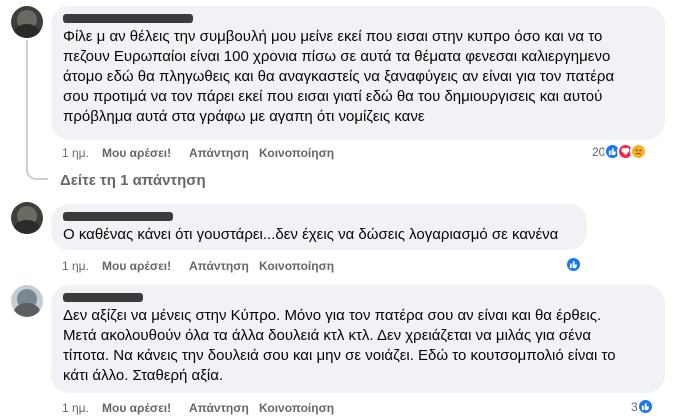  What do you see at coordinates (620, 151) in the screenshot?
I see `reaction-summary: 20` at bounding box center [620, 151].